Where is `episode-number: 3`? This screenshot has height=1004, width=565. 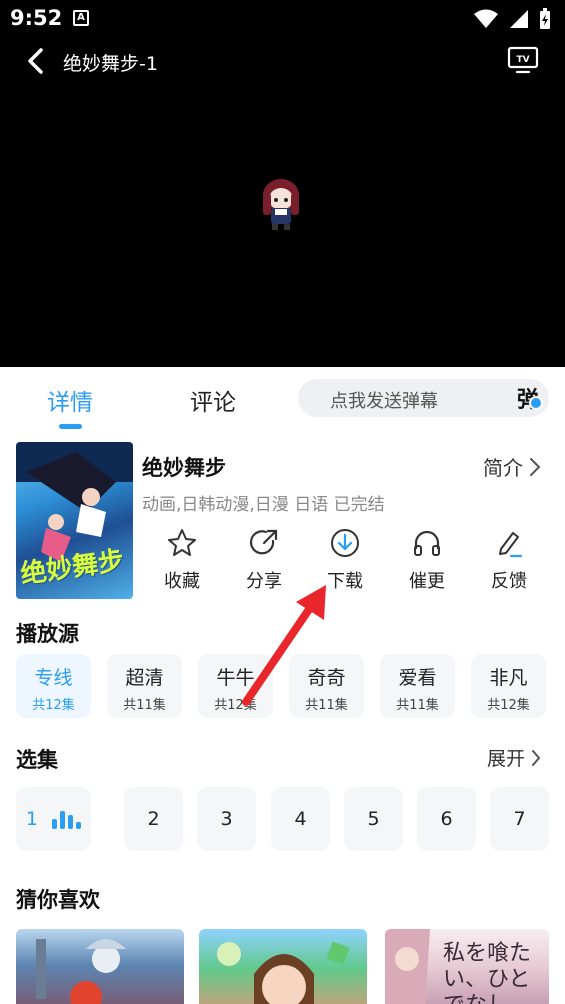
episode-number: 3 is located at coordinates (226, 819).